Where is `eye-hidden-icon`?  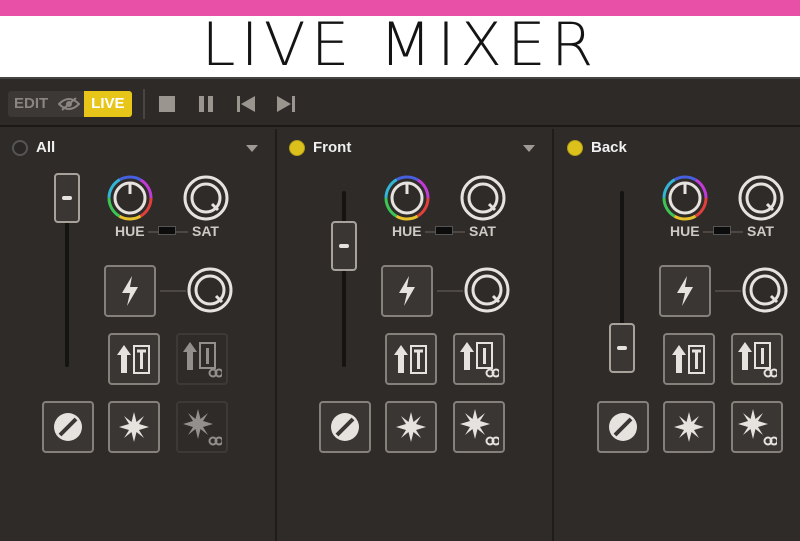 eye-hidden-icon is located at coordinates (69, 104).